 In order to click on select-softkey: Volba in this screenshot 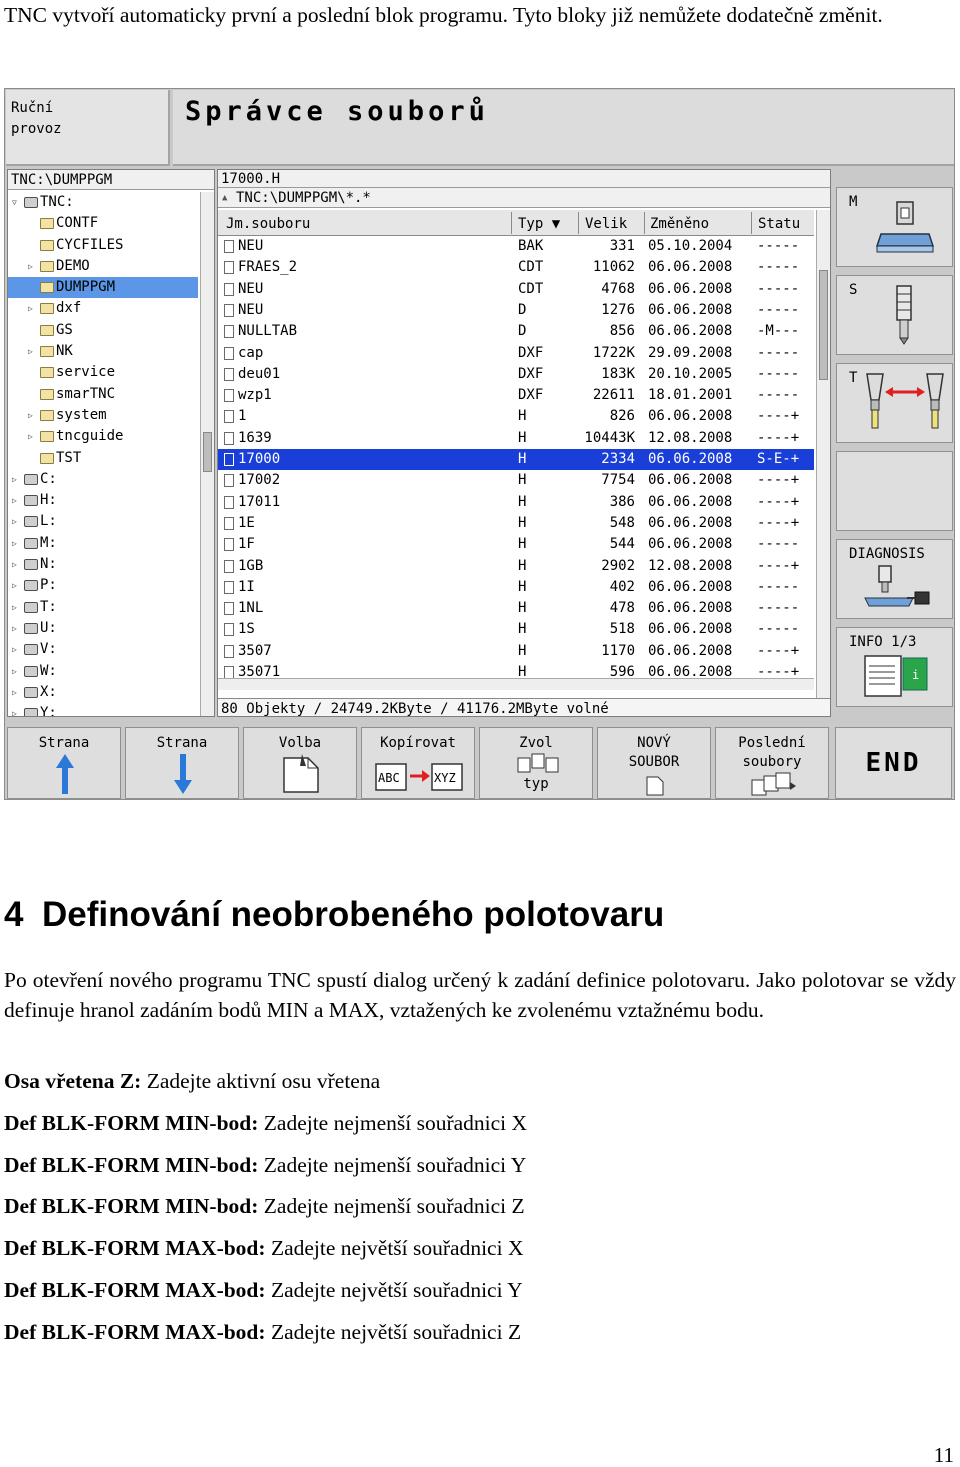, I will do `click(300, 763)`.